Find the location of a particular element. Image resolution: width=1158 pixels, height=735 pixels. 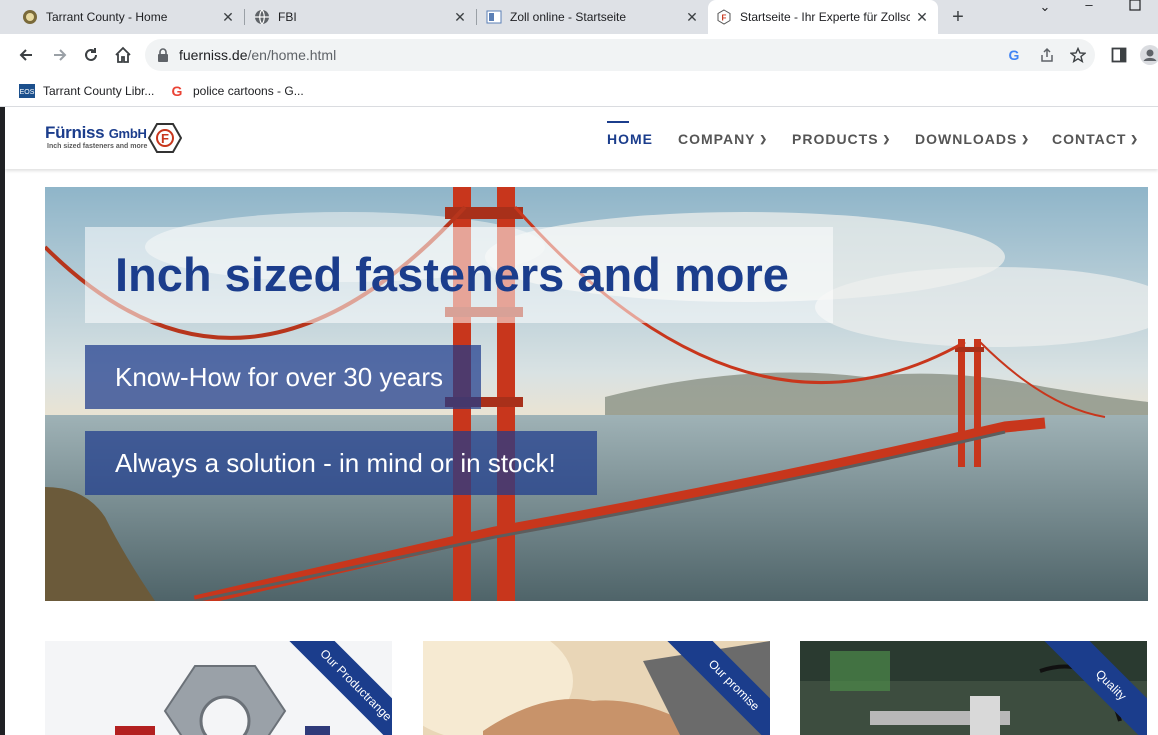

nav-label: HOME is located at coordinates (630, 139).